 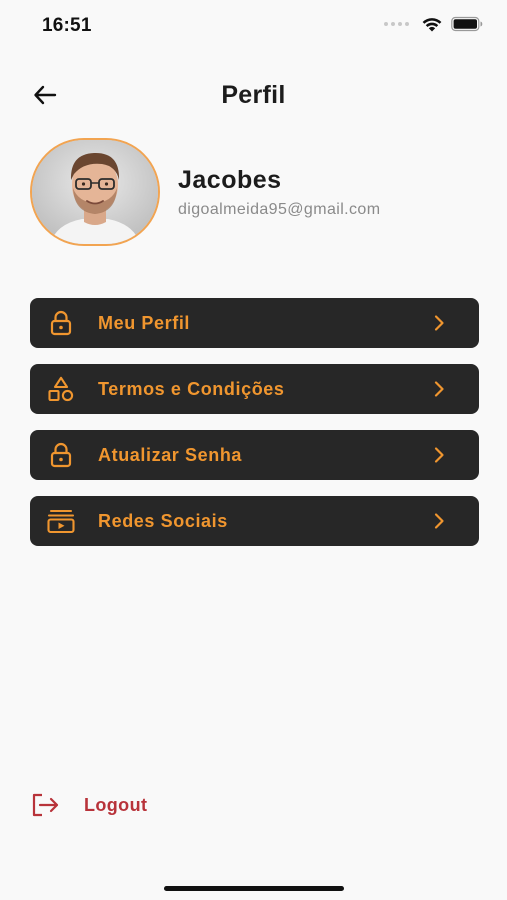 I want to click on logout-button: Logout, so click(x=110, y=805).